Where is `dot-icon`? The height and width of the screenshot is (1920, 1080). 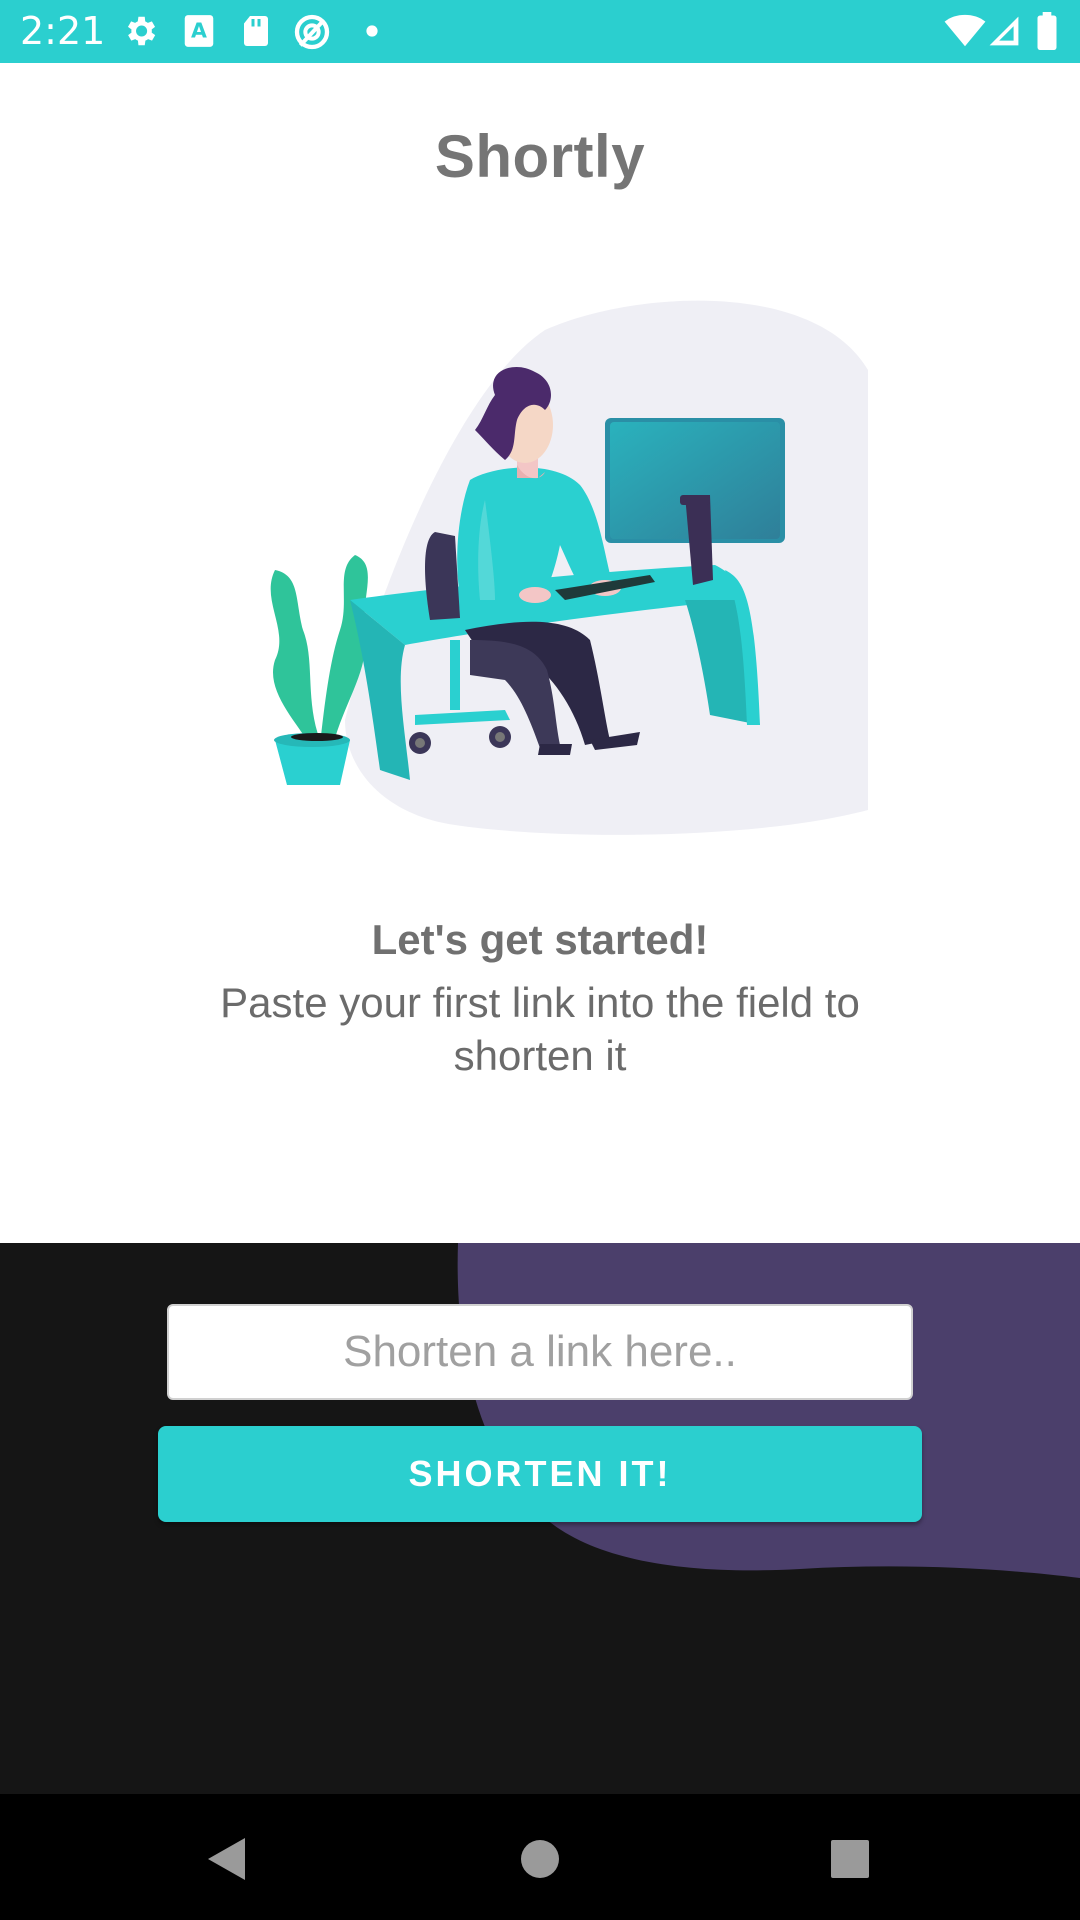
dot-icon is located at coordinates (372, 31).